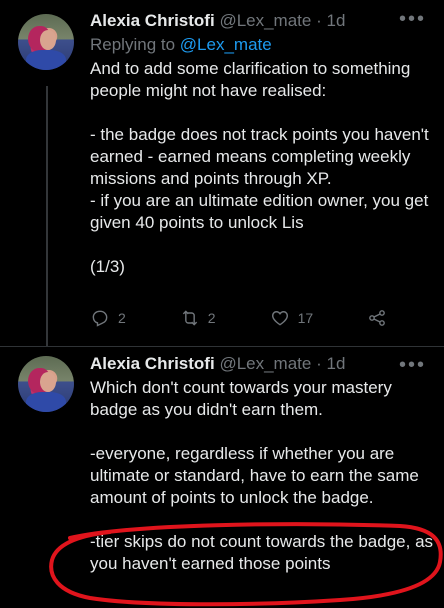  I want to click on retweet-count: 2, so click(211, 318).